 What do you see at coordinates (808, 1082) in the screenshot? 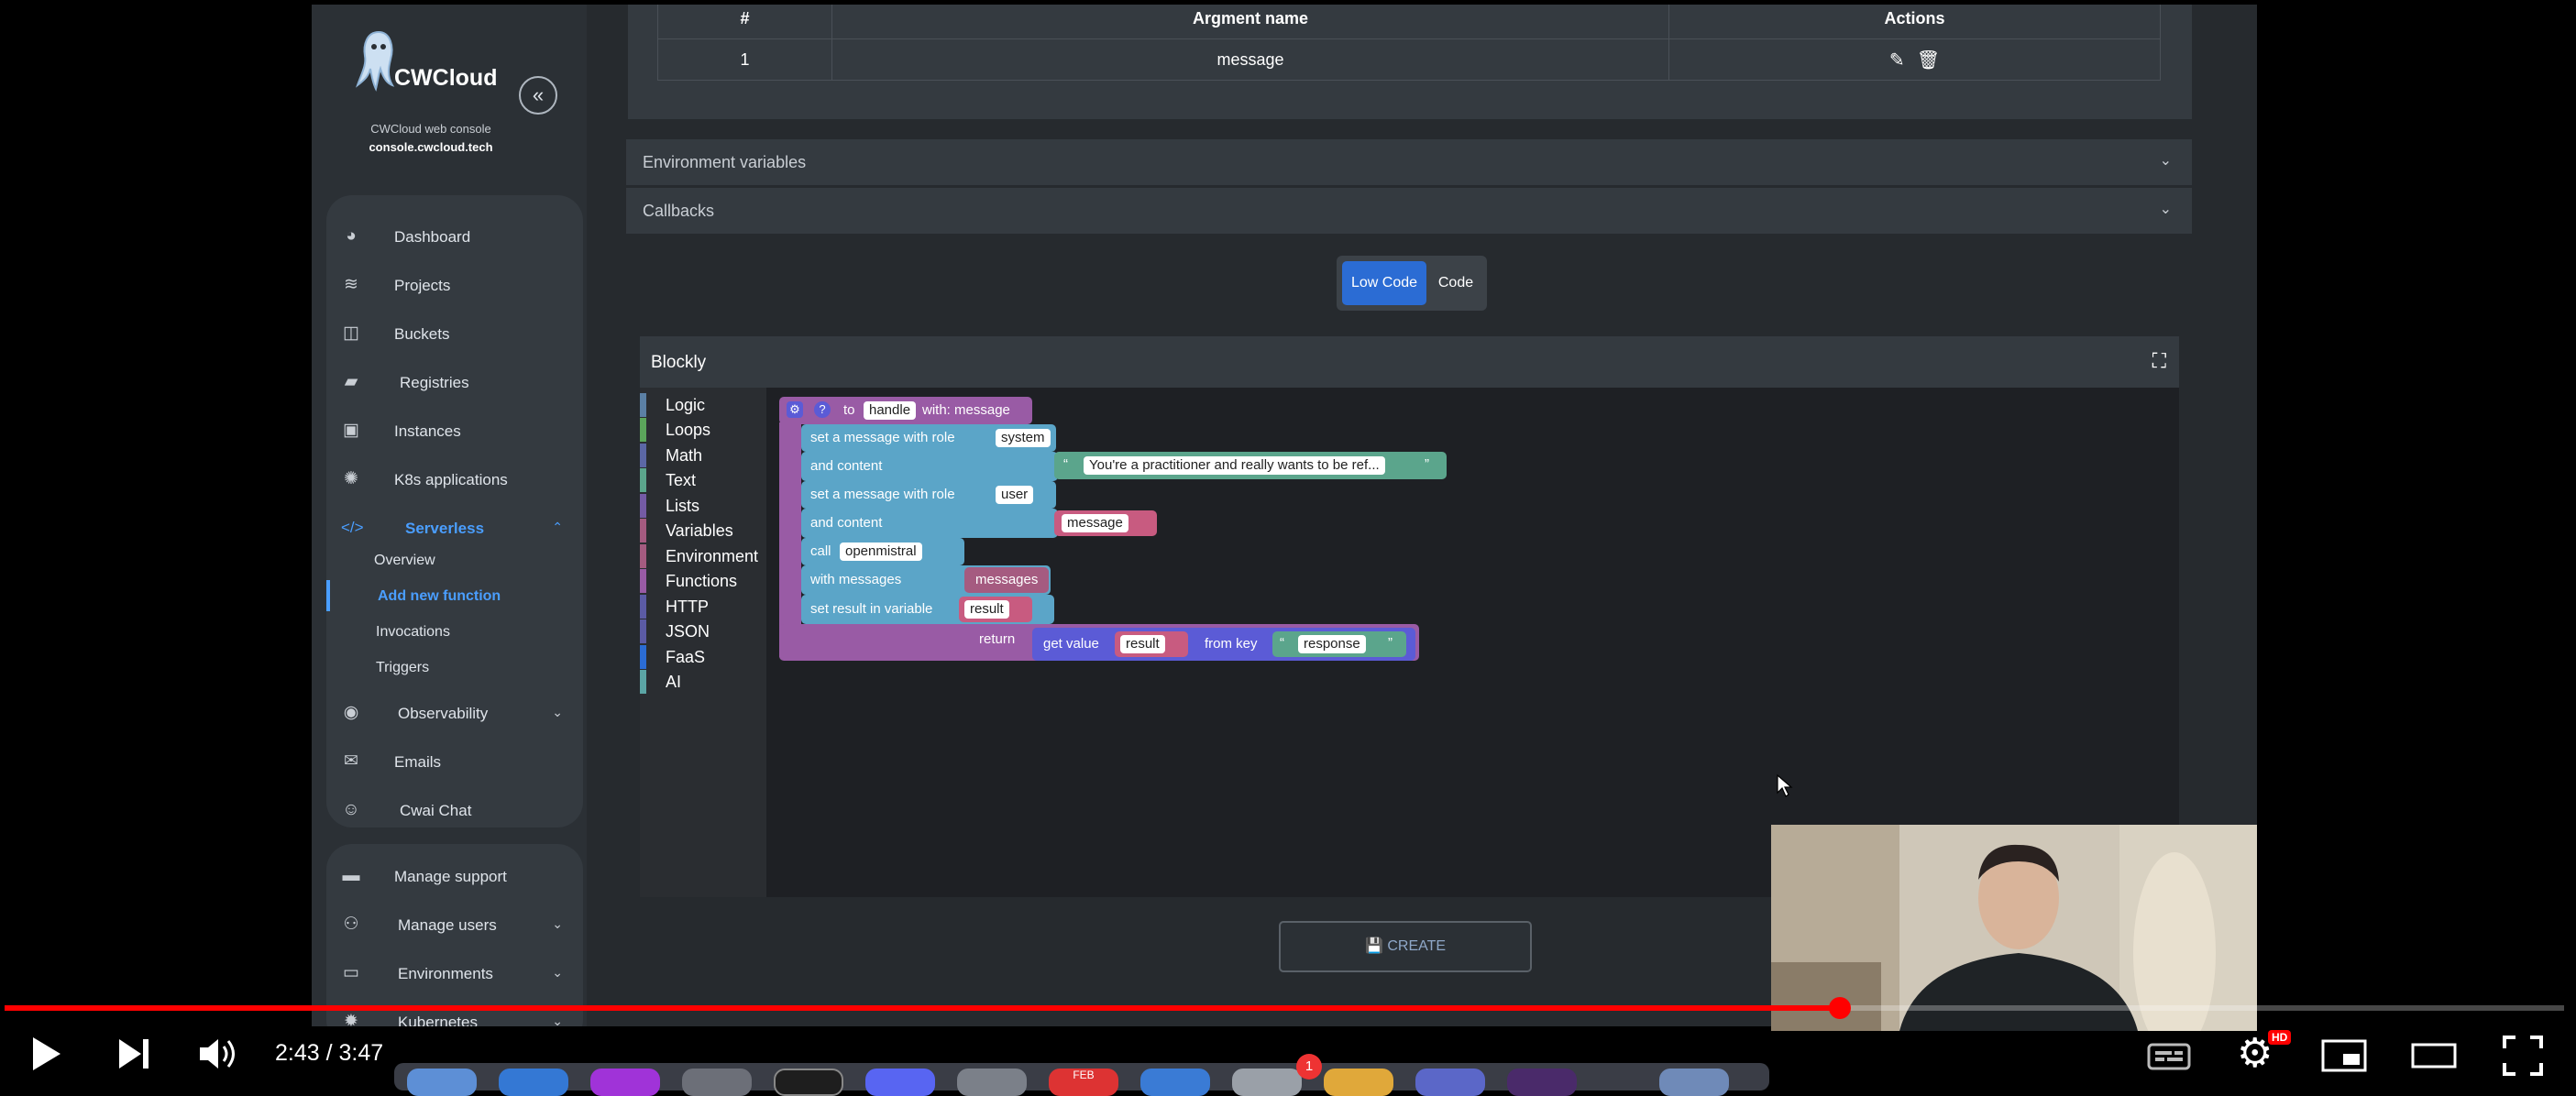
I see `terminal-icon` at bounding box center [808, 1082].